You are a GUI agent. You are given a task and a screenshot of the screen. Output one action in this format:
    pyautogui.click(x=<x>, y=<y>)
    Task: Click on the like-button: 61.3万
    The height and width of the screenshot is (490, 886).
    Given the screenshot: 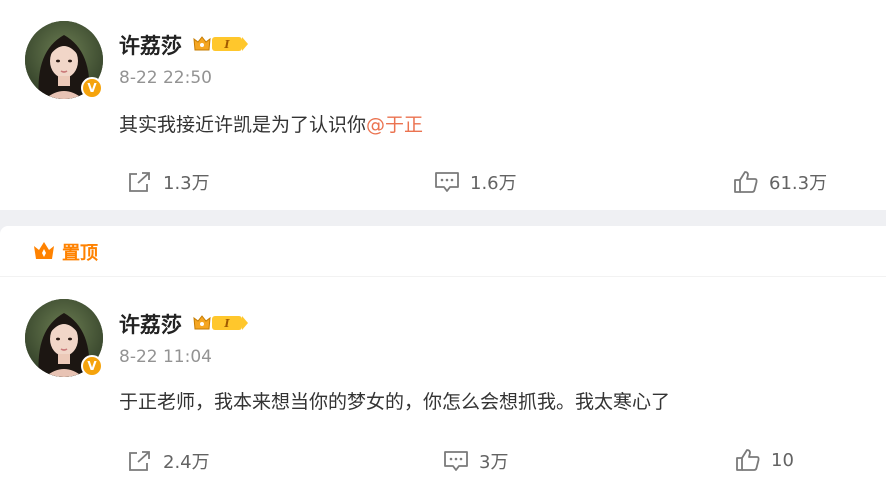 What is the action you would take?
    pyautogui.click(x=780, y=182)
    